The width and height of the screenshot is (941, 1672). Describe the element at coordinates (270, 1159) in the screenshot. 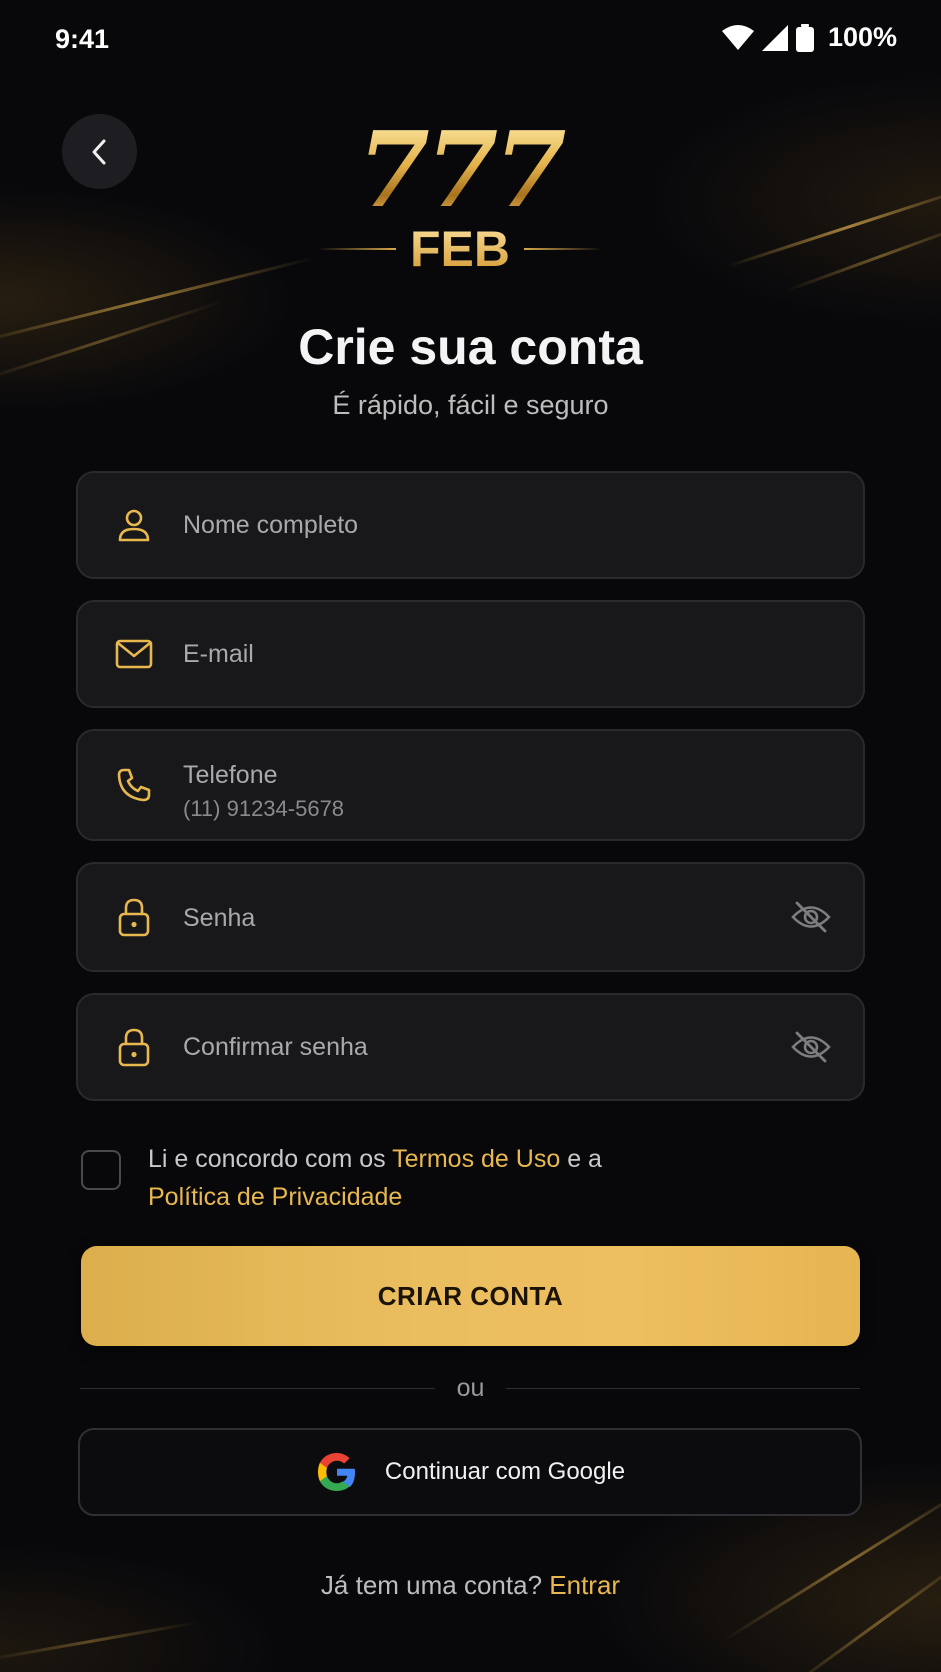

I see `terms-prefix: Li e concordo com os` at that location.